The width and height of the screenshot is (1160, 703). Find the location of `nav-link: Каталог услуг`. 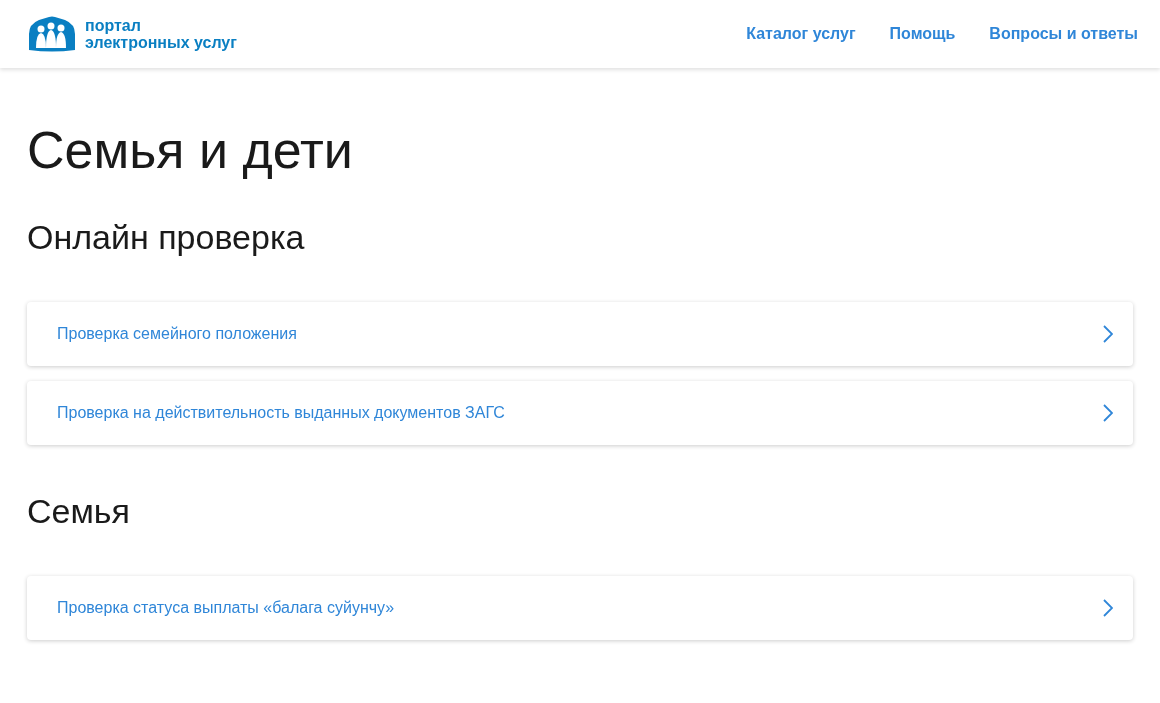

nav-link: Каталог услуг is located at coordinates (801, 34).